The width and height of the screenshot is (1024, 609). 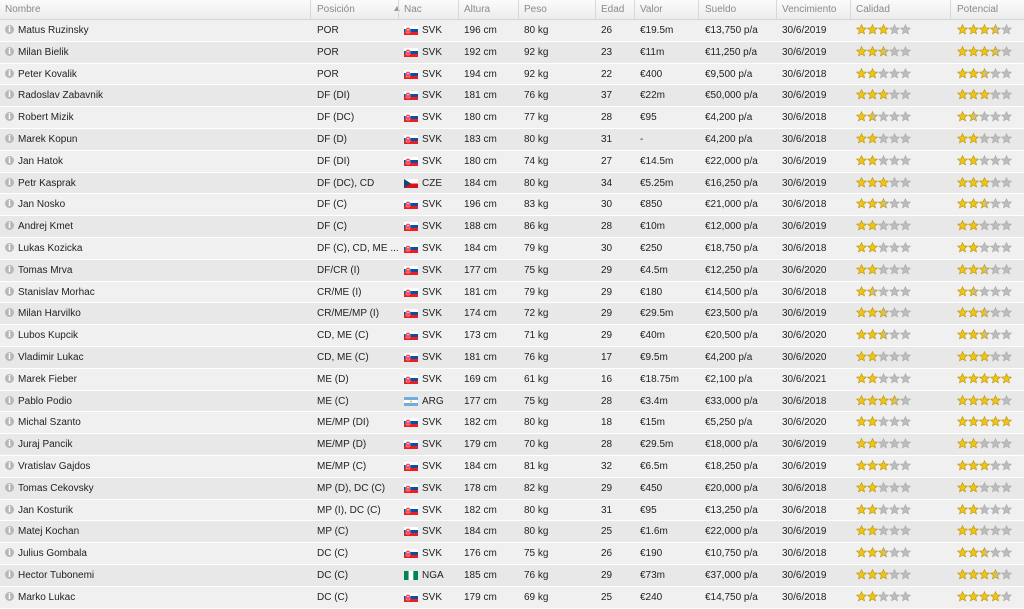 What do you see at coordinates (48, 335) in the screenshot?
I see `player-name: Lubos Kupcik` at bounding box center [48, 335].